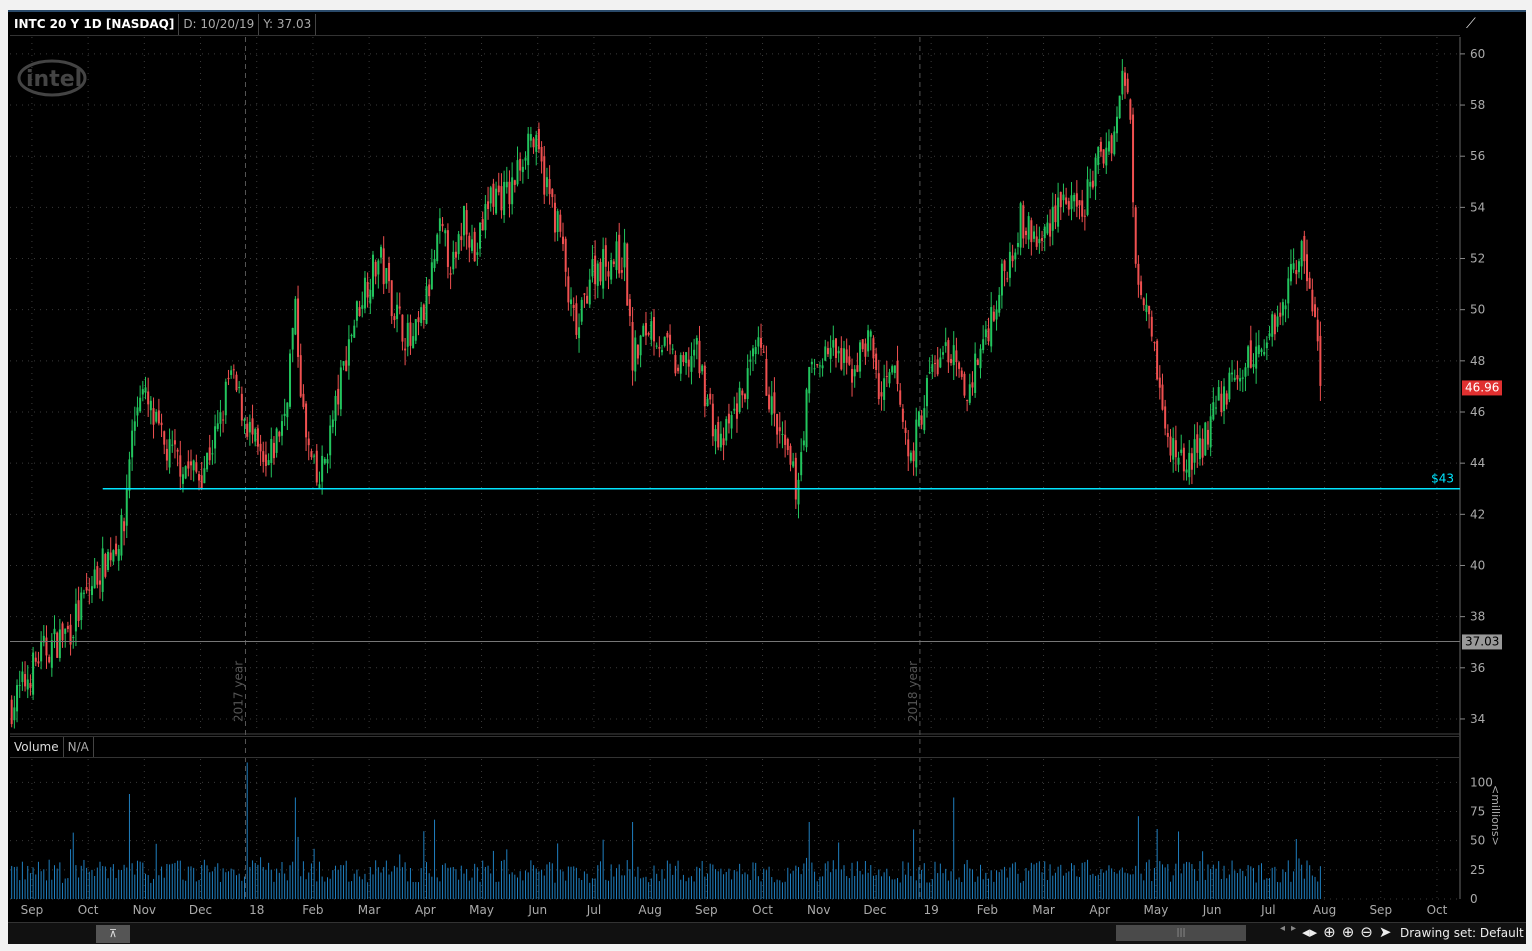  Describe the element at coordinates (1181, 933) in the screenshot. I see `time-scrollbar: |||` at that location.